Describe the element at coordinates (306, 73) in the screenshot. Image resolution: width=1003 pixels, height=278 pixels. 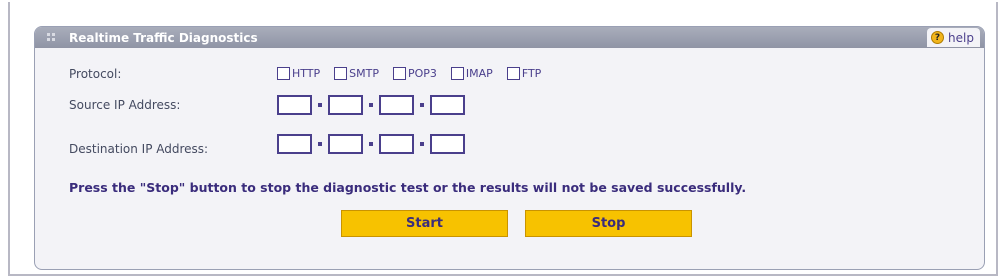
I see `protocol-http-label: HTTP` at that location.